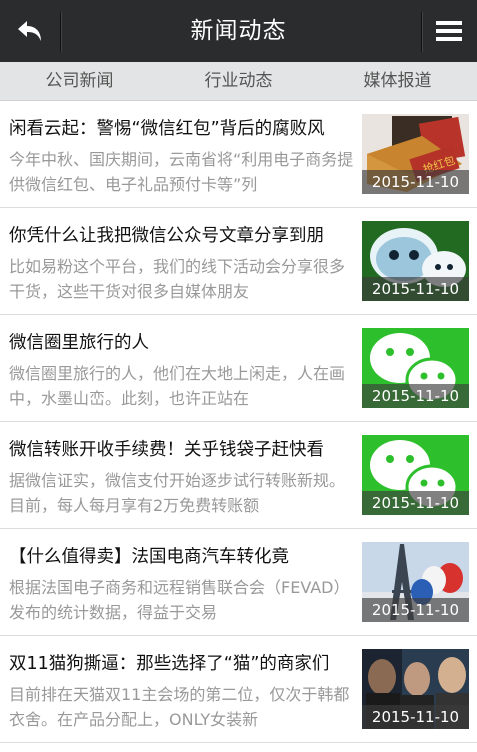 This screenshot has width=477, height=752. Describe the element at coordinates (177, 386) in the screenshot. I see `news-summary: 微信圈里旅行的人，他们在大地上闲走，人在画中，水墨山峦。此刻，也许正站在` at that location.